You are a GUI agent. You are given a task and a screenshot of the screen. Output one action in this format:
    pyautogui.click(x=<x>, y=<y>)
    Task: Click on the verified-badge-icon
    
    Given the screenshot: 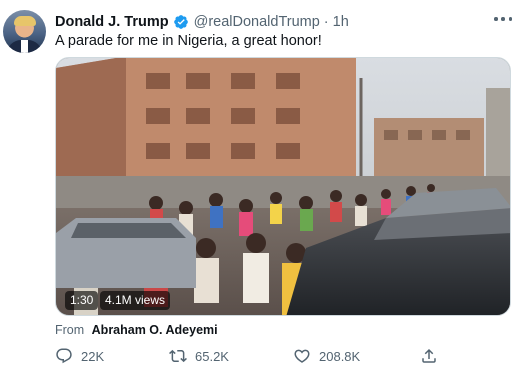 What is the action you would take?
    pyautogui.click(x=181, y=22)
    